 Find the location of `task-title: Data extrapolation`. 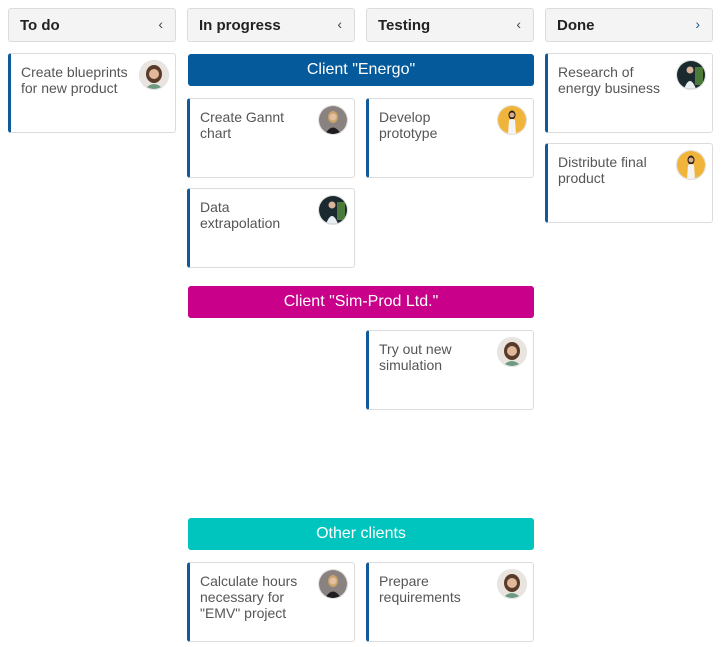

task-title: Data extrapolation is located at coordinates (240, 215).